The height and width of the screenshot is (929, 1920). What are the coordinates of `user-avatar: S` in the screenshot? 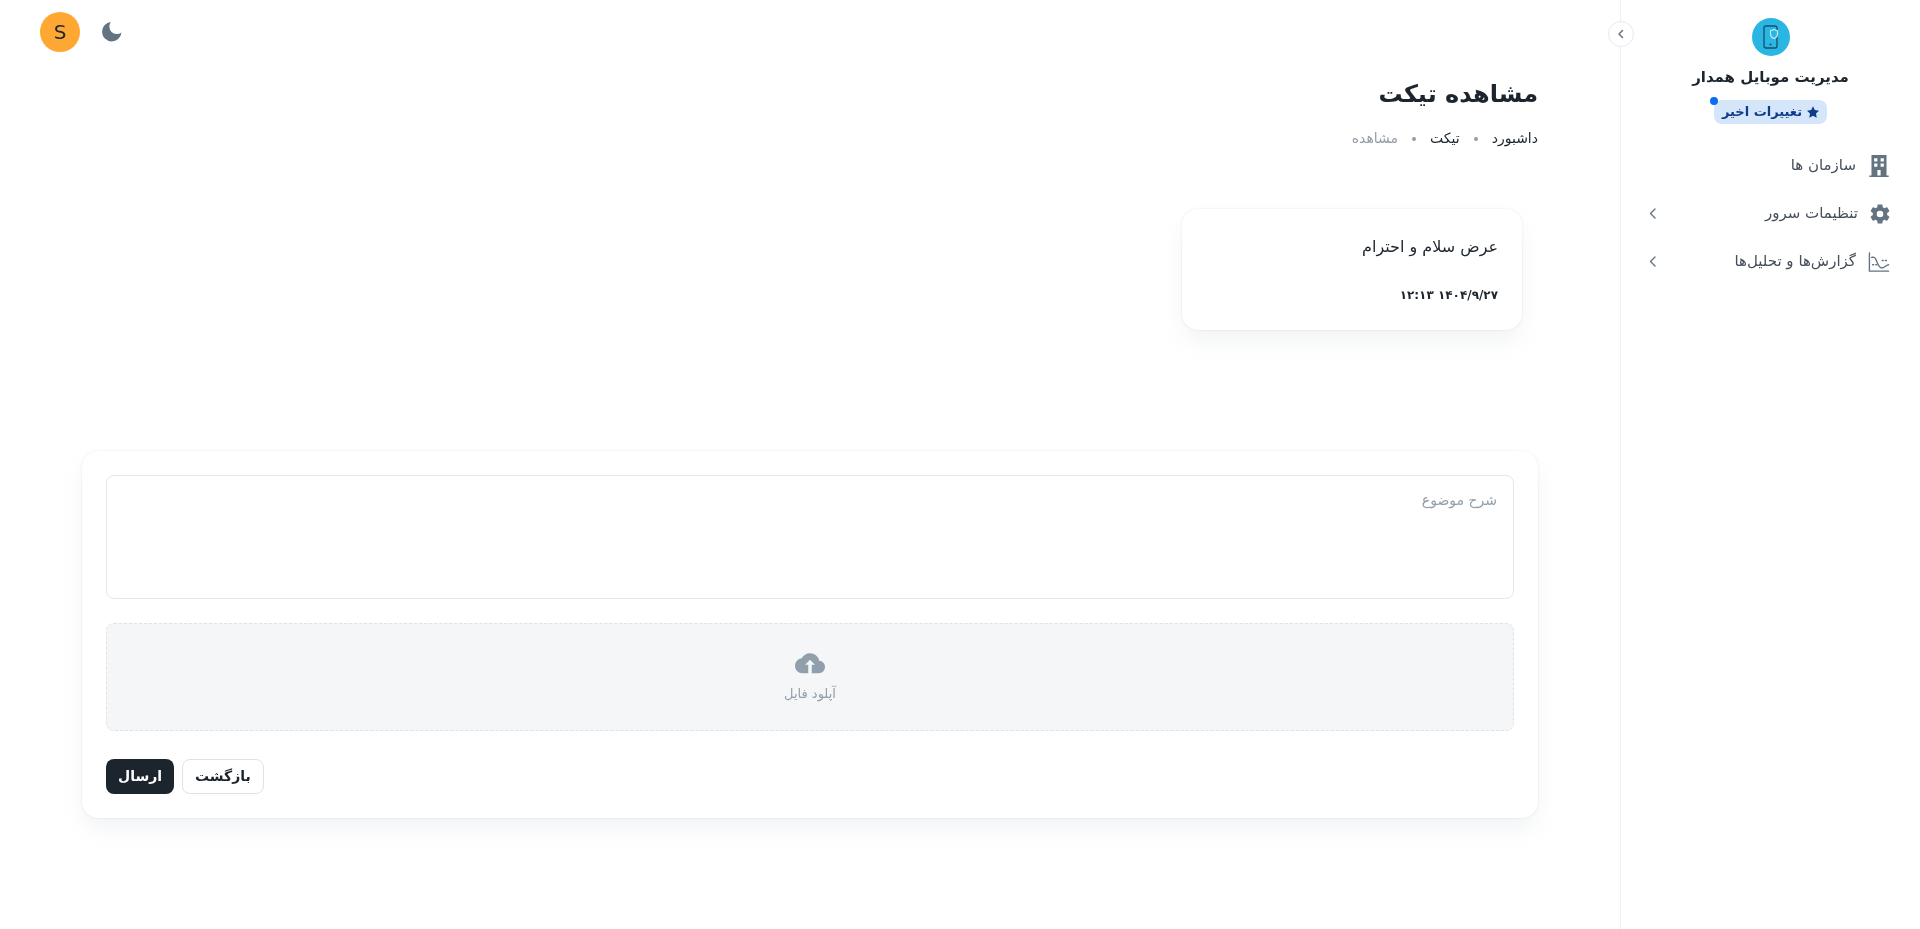 It's located at (60, 32).